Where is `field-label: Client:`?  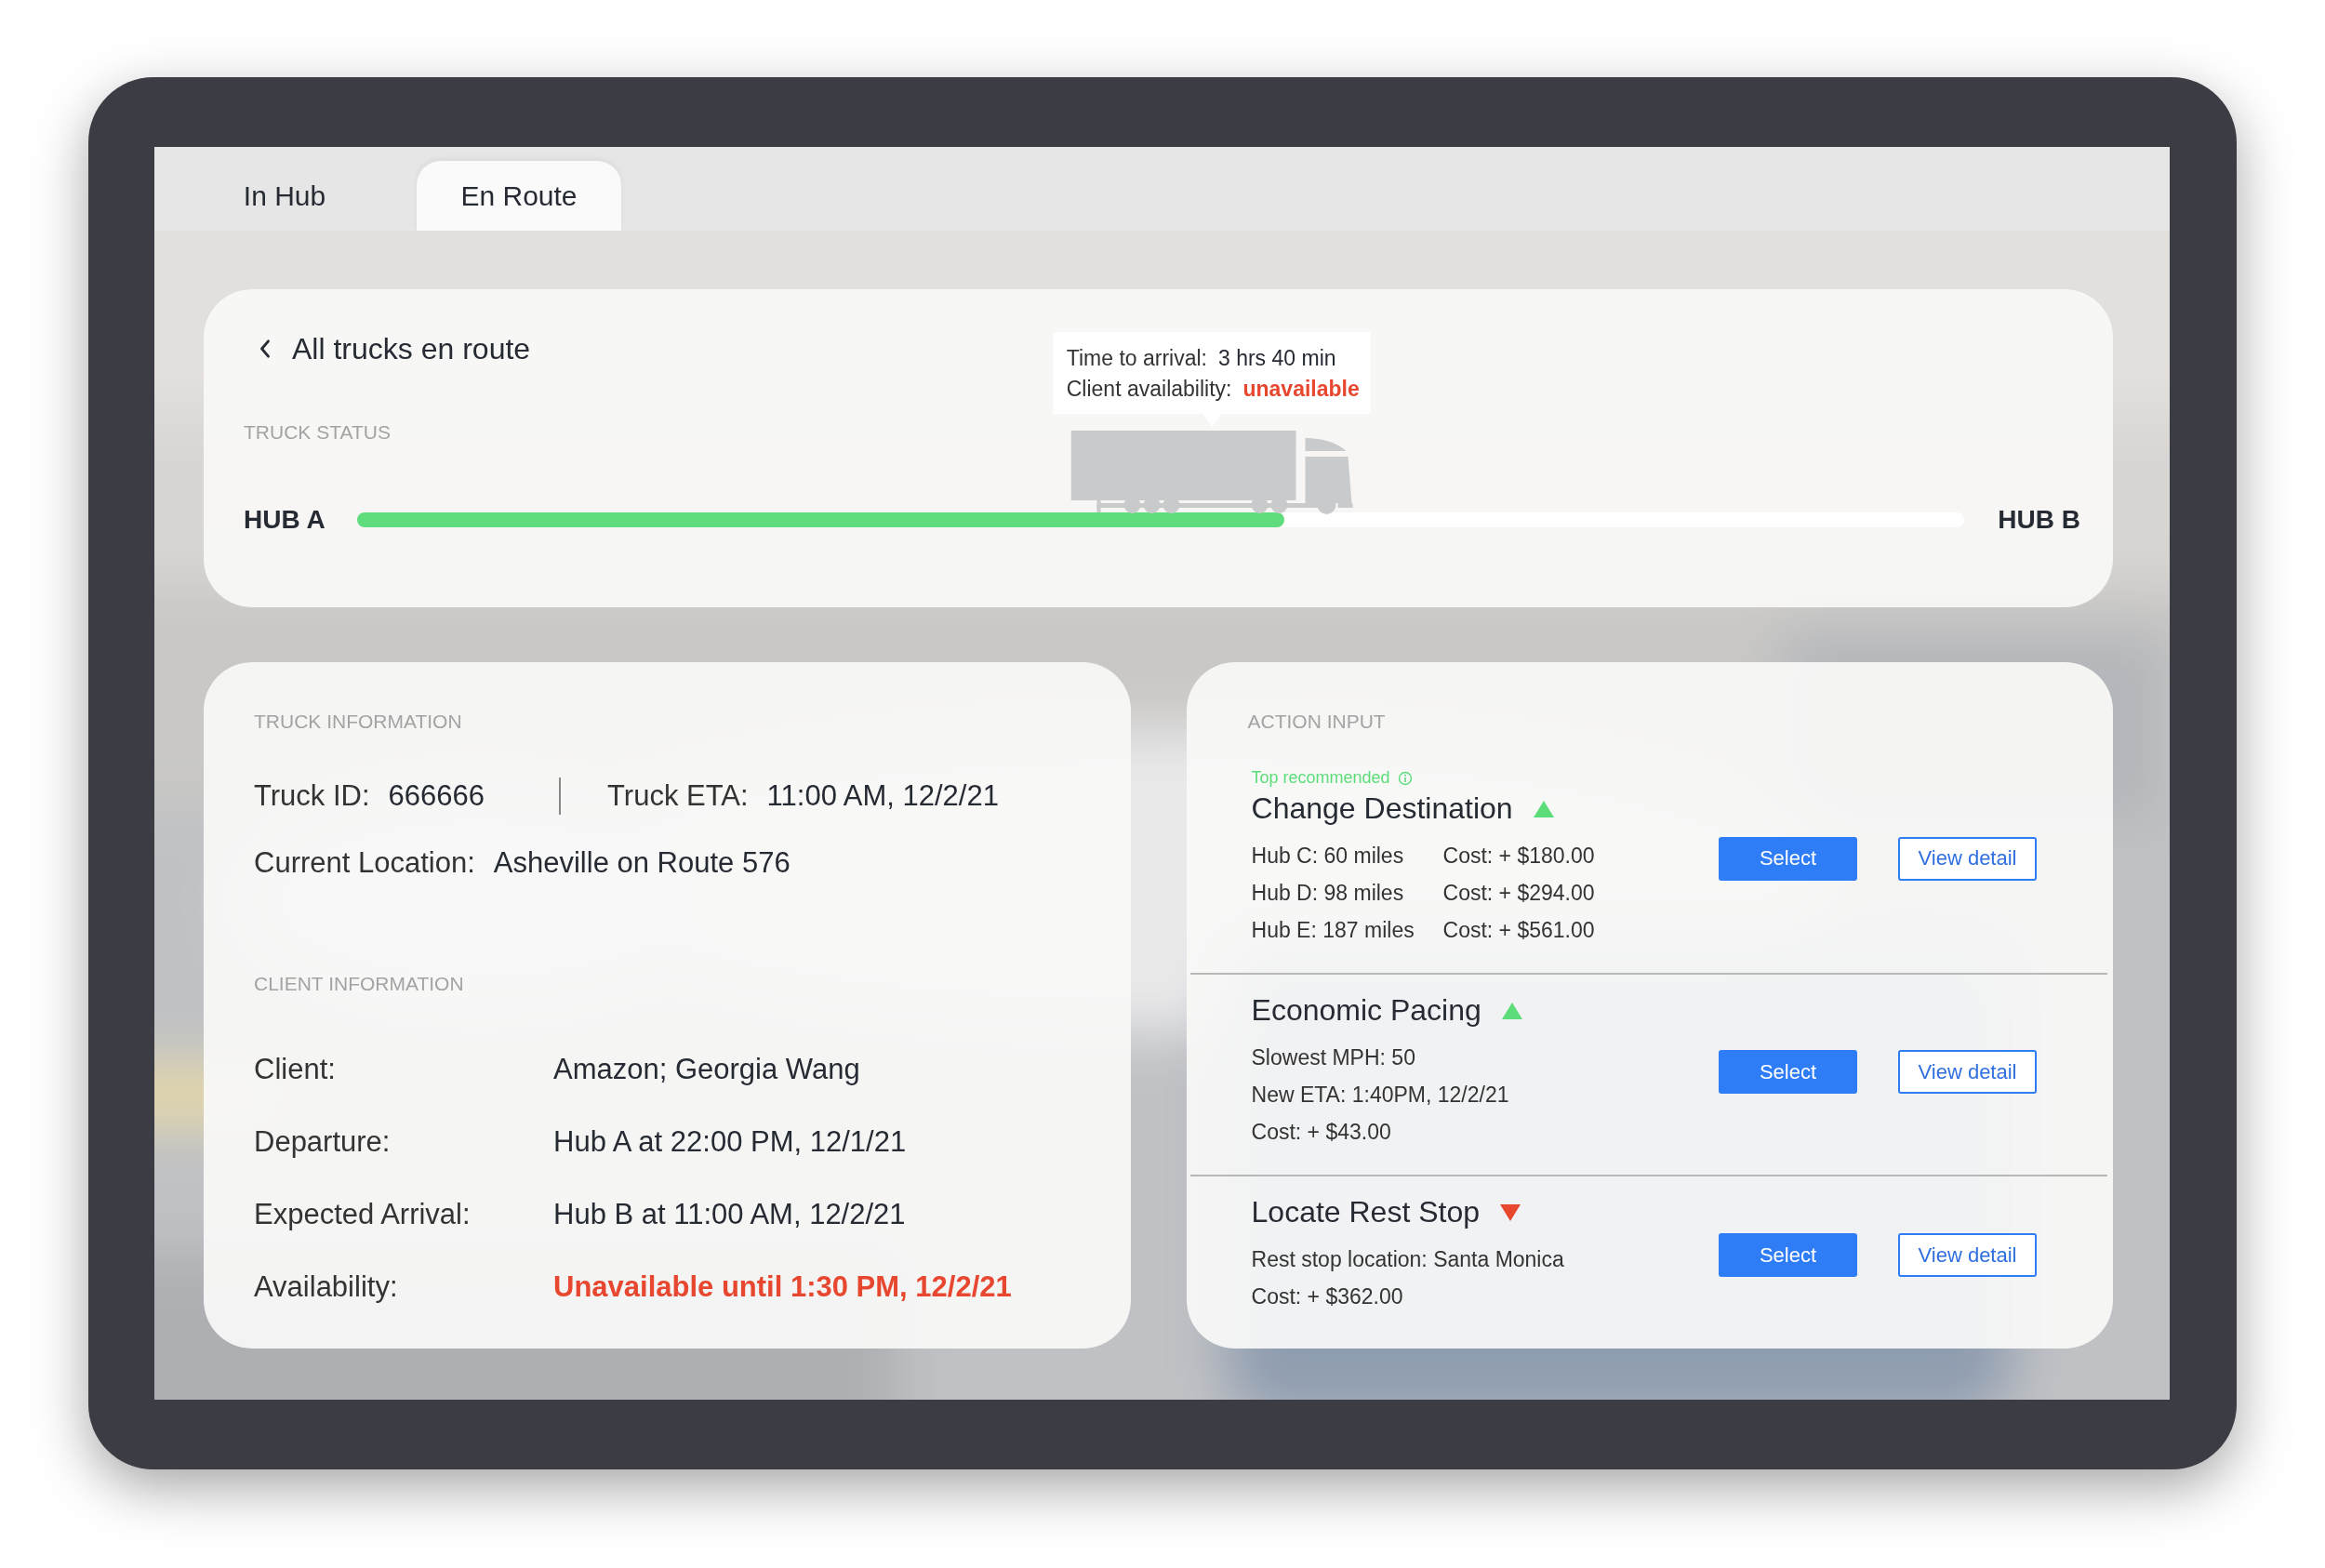 field-label: Client: is located at coordinates (295, 1069).